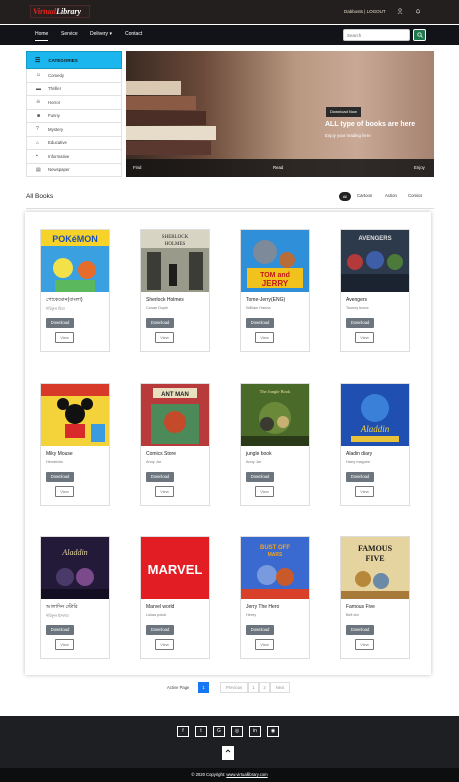 The height and width of the screenshot is (782, 459). I want to click on user-logout-link: Dabbosts | LOGOUT, so click(365, 11).